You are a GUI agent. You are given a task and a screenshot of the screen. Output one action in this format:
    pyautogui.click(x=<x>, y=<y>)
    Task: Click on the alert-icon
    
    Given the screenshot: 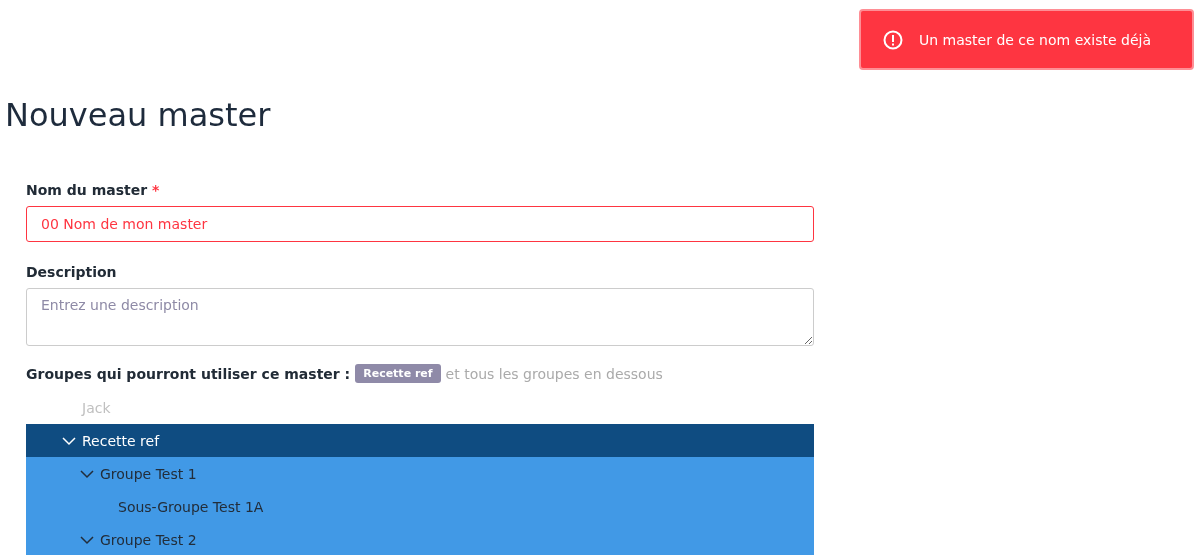 What is the action you would take?
    pyautogui.click(x=893, y=39)
    